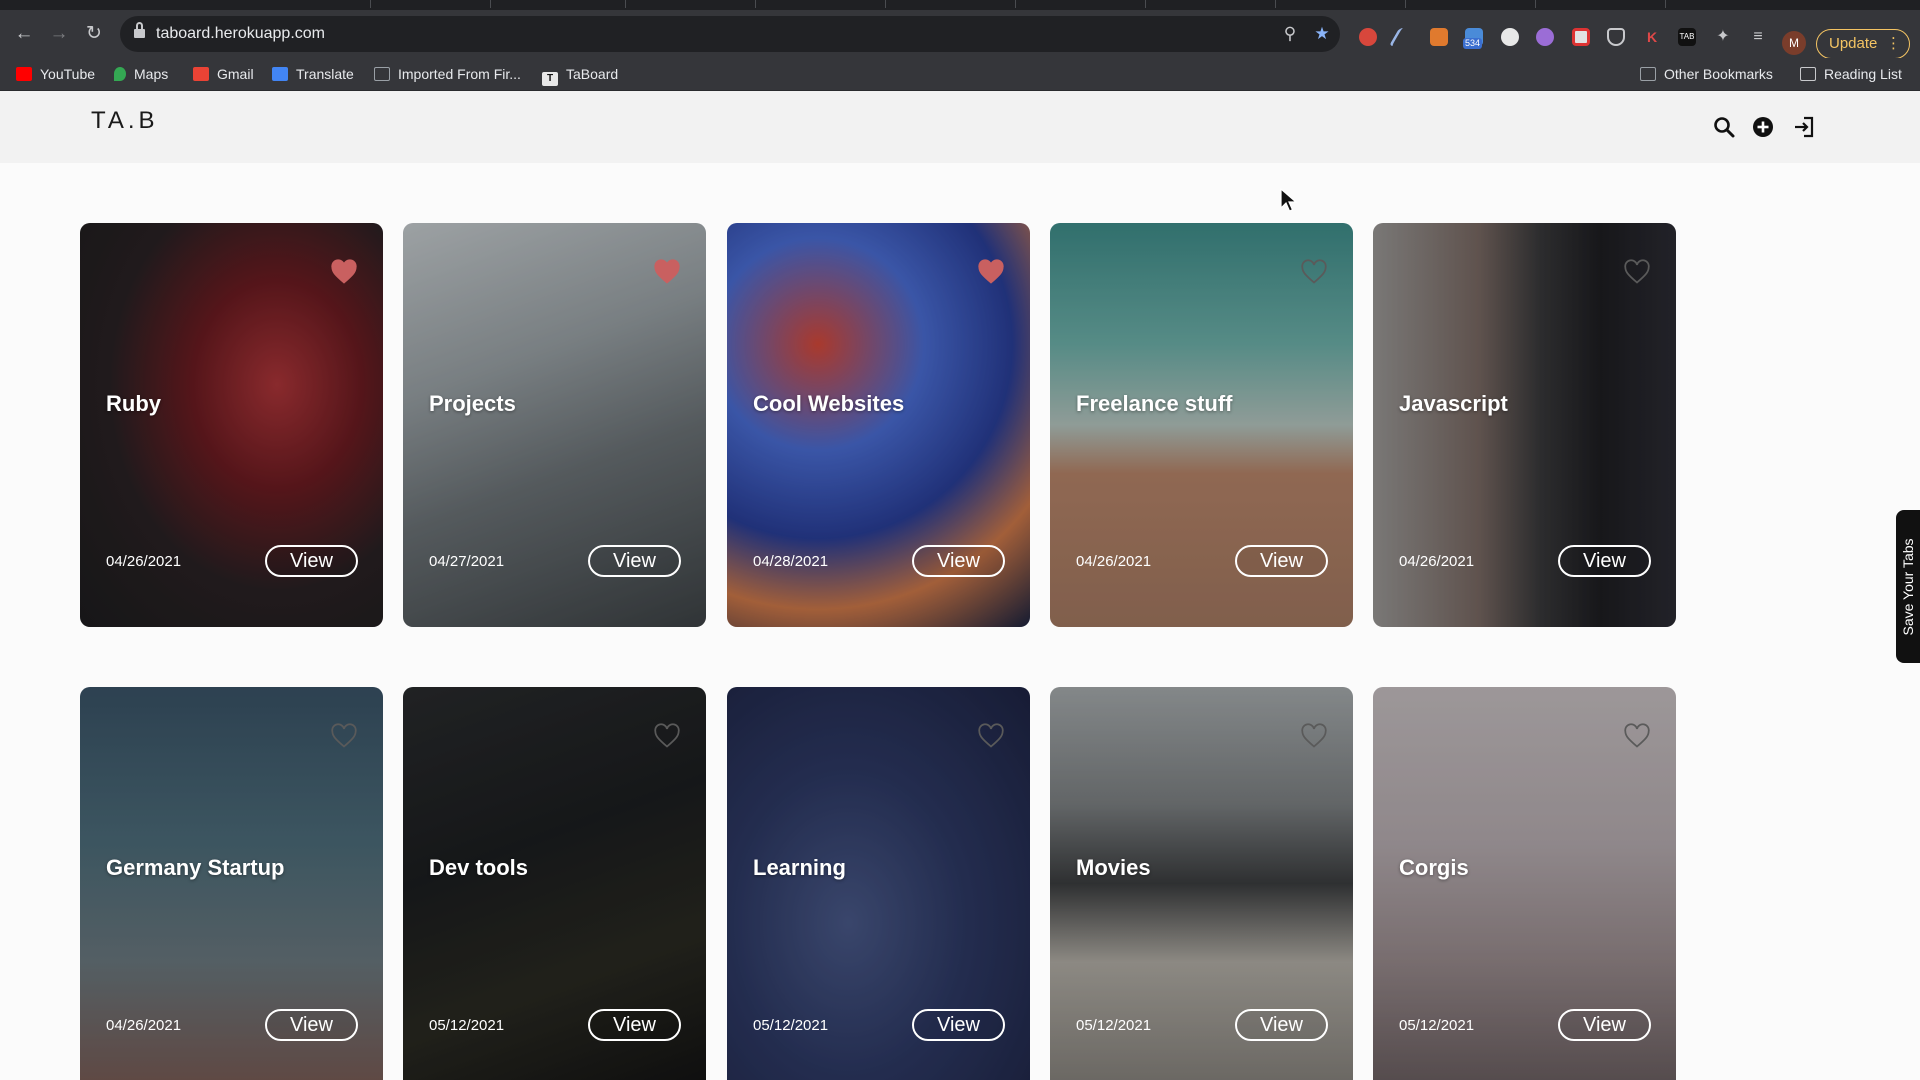 This screenshot has width=1920, height=1080. Describe the element at coordinates (231, 883) in the screenshot. I see `board-card: Germany Startup 04/26/2021 View` at that location.